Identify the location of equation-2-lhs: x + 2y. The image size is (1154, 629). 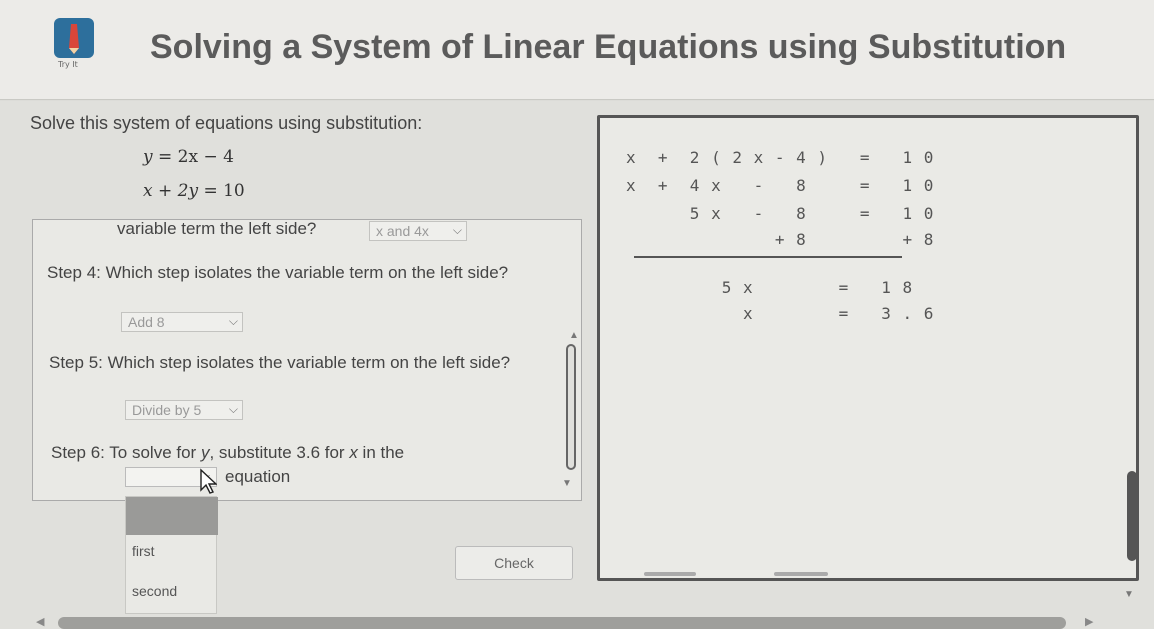
(171, 191).